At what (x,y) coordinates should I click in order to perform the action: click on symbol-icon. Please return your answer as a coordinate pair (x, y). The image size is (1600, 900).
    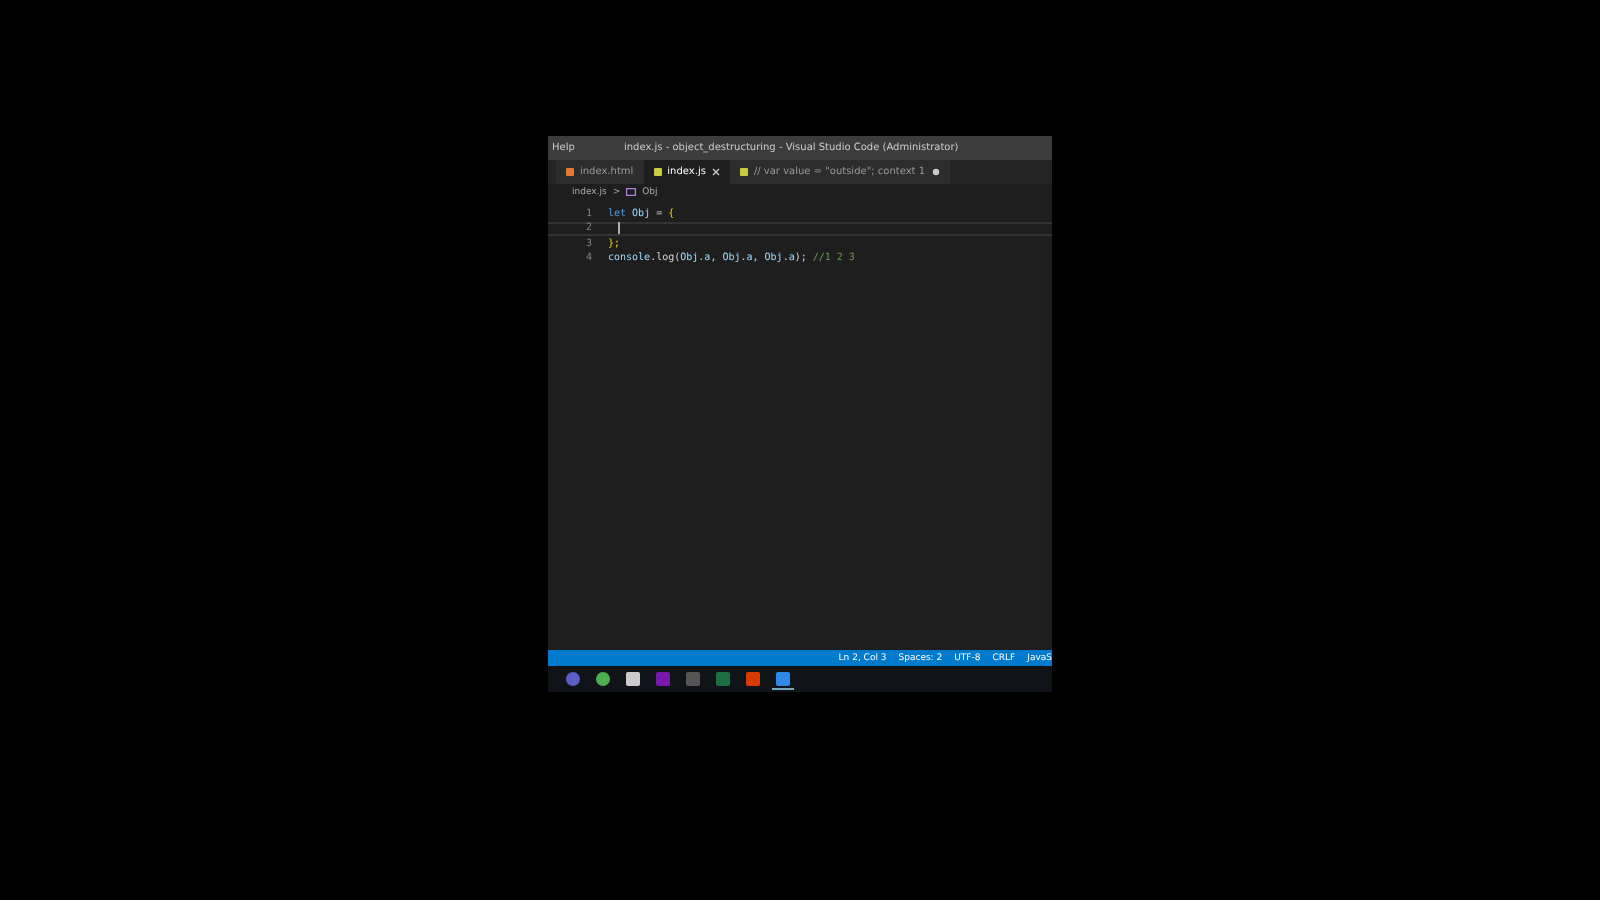
    Looking at the image, I should click on (631, 192).